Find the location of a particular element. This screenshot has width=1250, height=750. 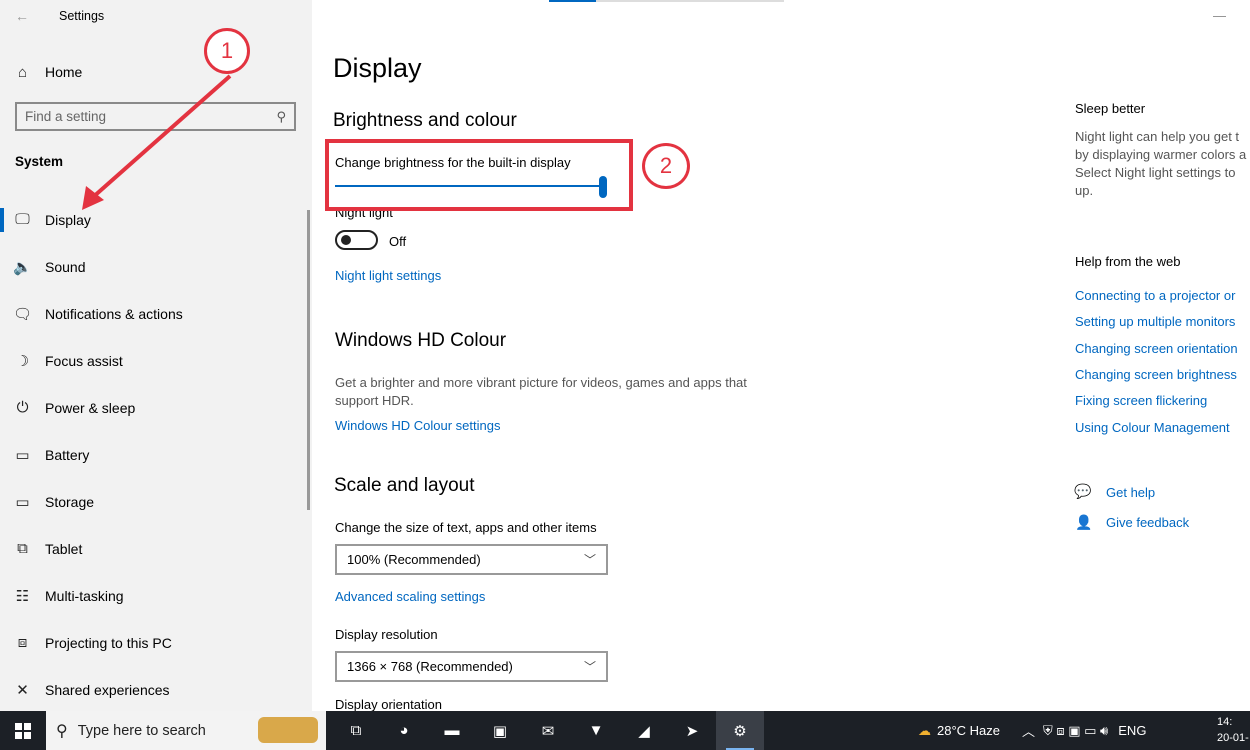

help-link: Connecting to a projector or is located at coordinates (1155, 295).